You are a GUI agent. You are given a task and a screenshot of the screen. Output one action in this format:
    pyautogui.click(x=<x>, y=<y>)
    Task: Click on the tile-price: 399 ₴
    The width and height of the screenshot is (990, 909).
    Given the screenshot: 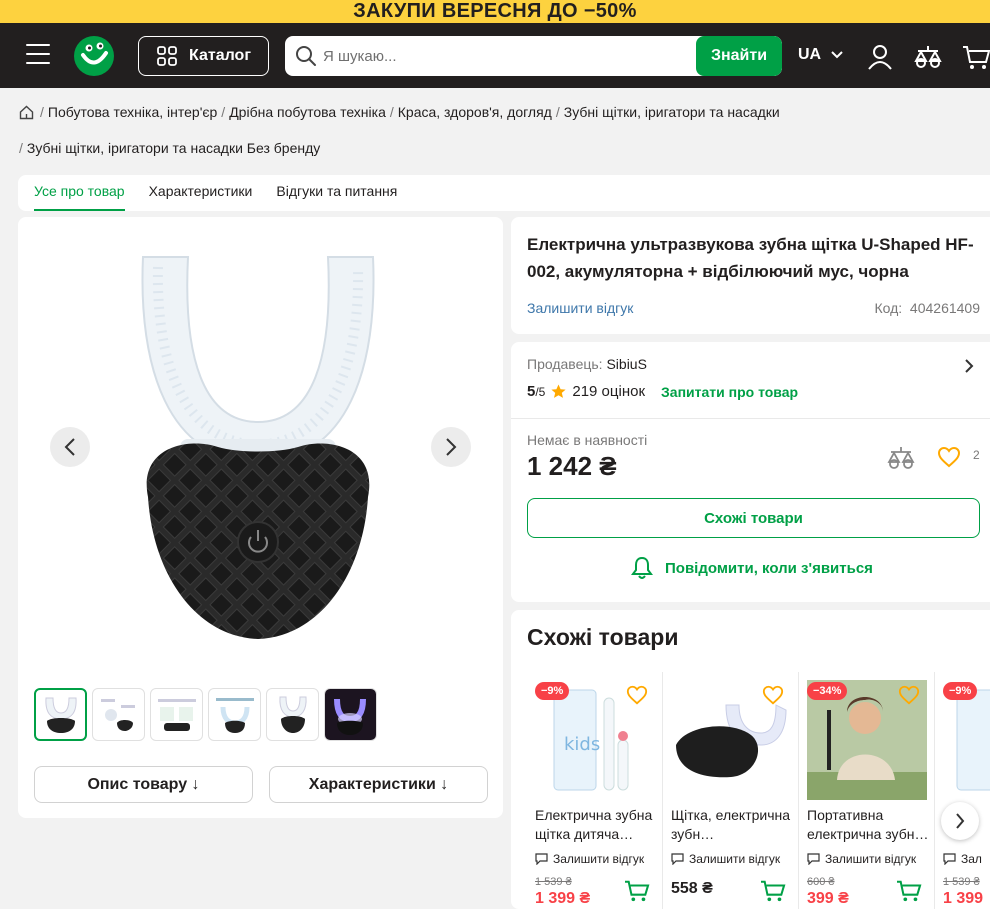 What is the action you would take?
    pyautogui.click(x=828, y=898)
    